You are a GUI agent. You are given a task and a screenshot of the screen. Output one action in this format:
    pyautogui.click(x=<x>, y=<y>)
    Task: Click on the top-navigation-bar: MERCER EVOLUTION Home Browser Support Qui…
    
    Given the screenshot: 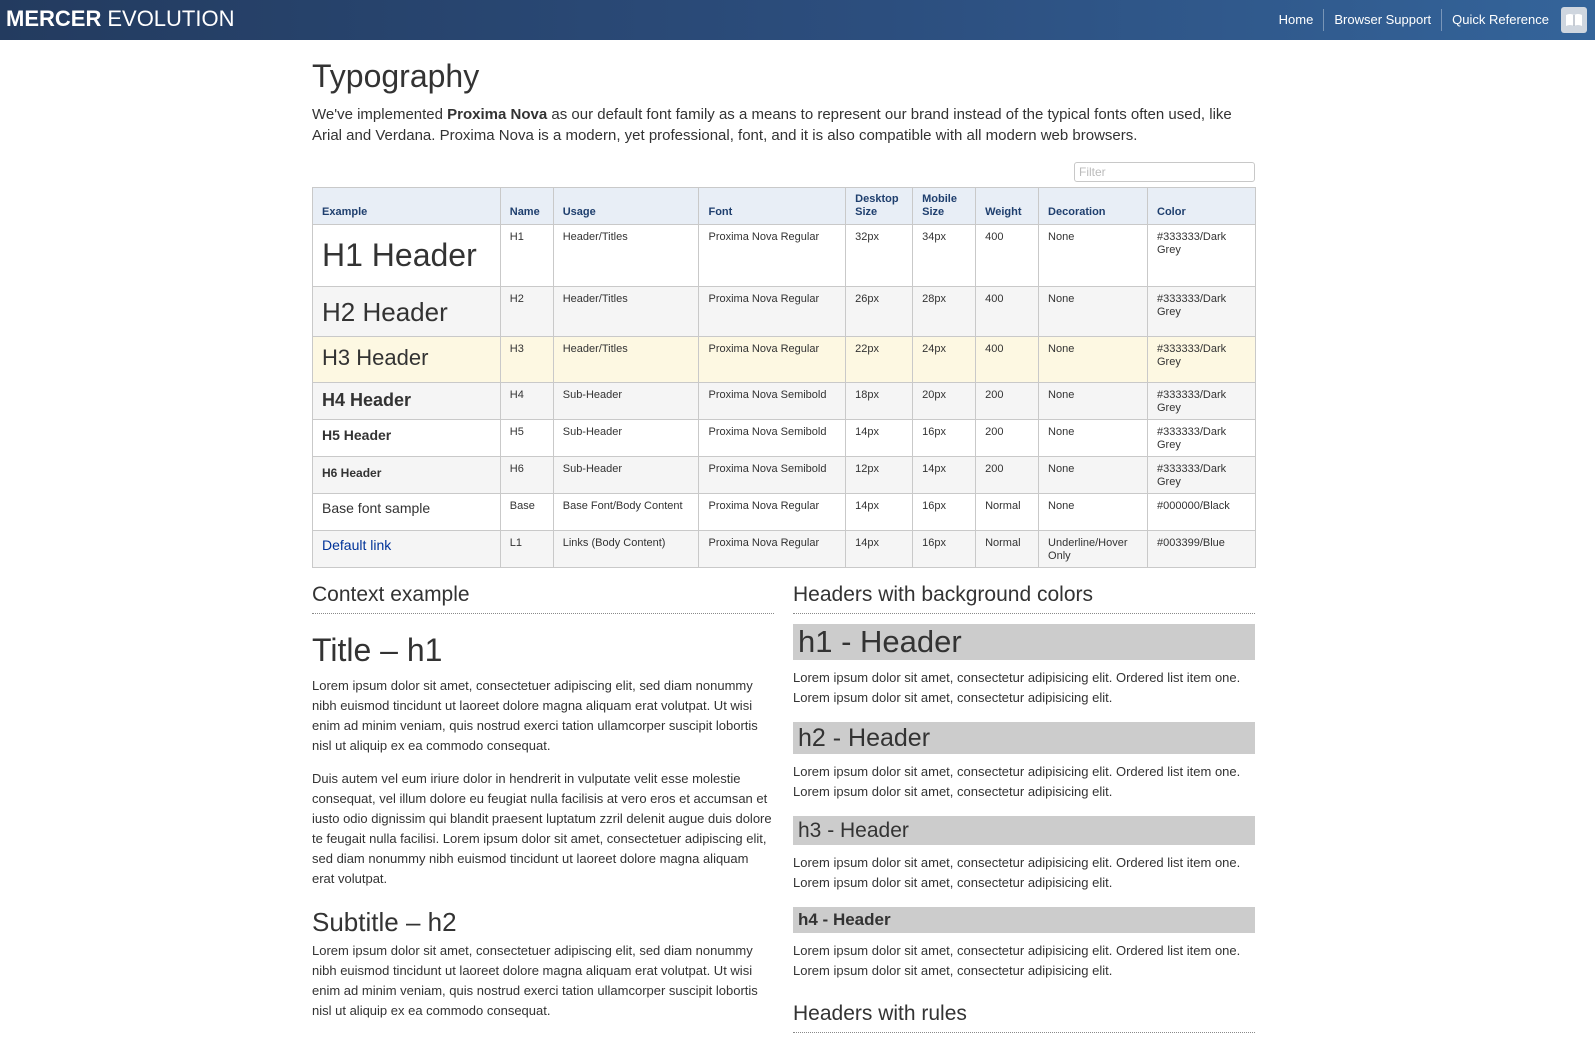 What is the action you would take?
    pyautogui.click(x=797, y=20)
    